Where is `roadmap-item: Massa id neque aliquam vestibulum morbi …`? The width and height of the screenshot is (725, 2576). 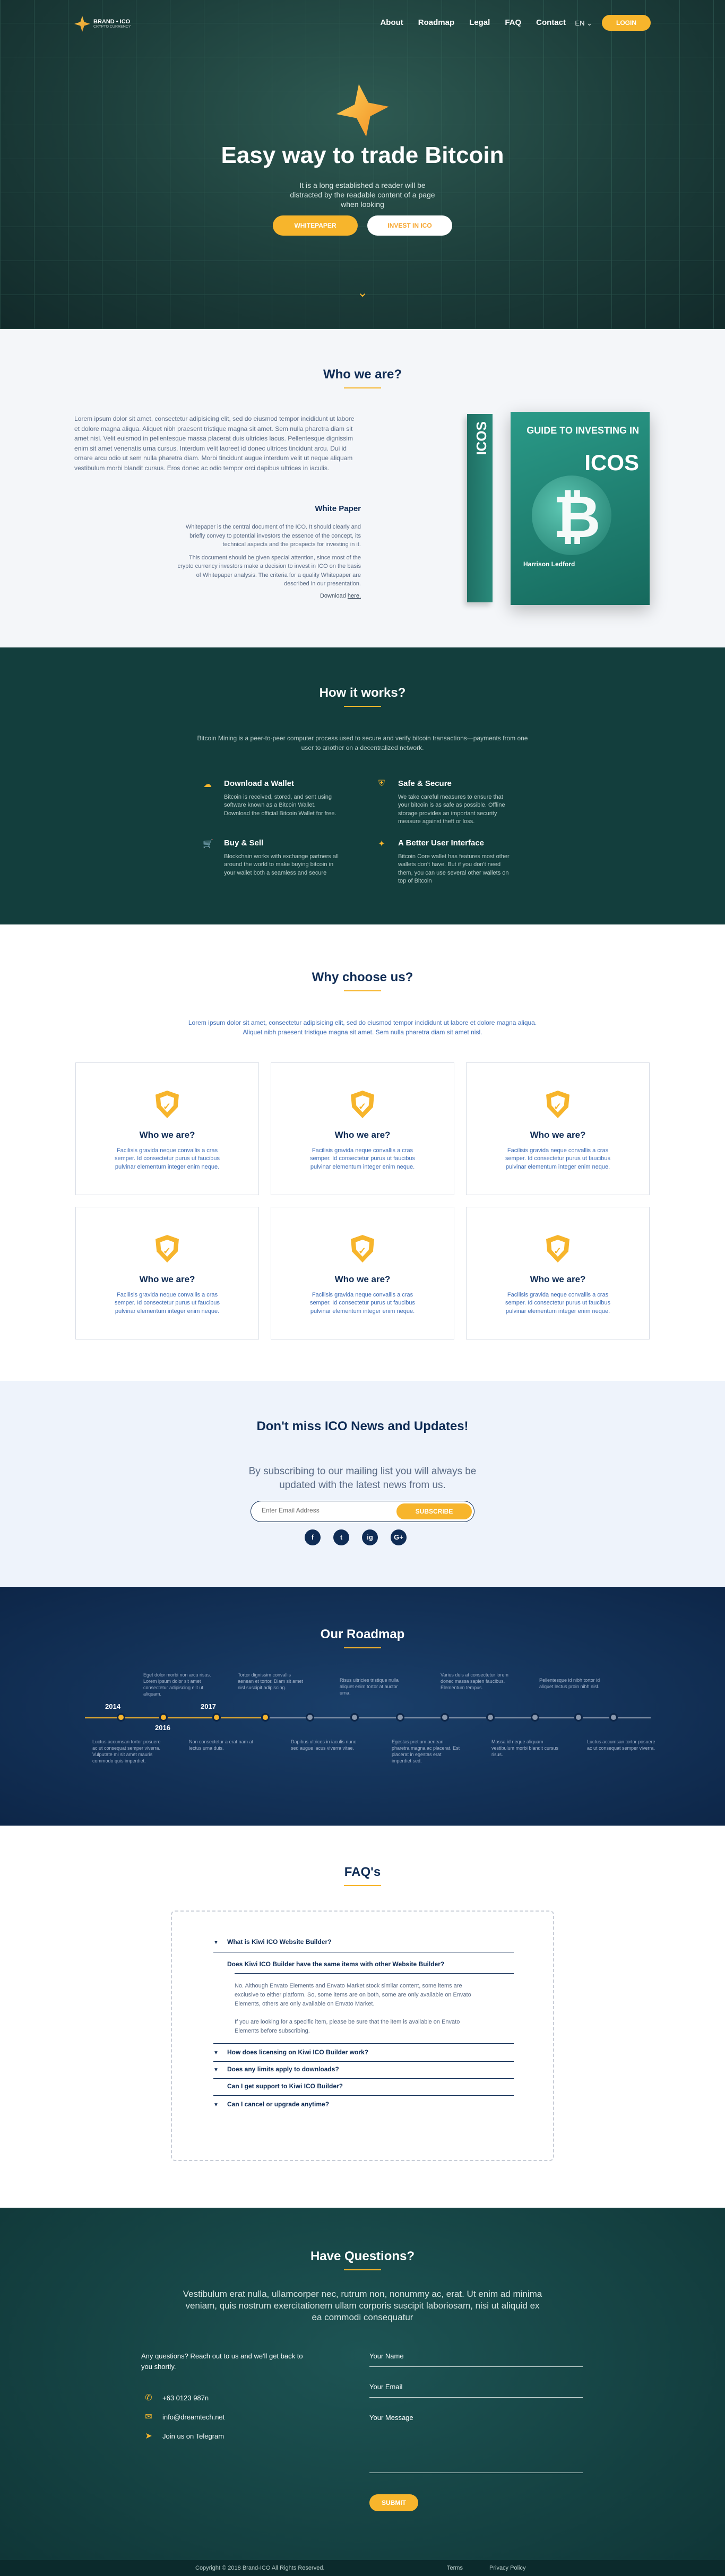
roadmap-item: Massa id neque aliquam vestibulum morbi … is located at coordinates (525, 1749).